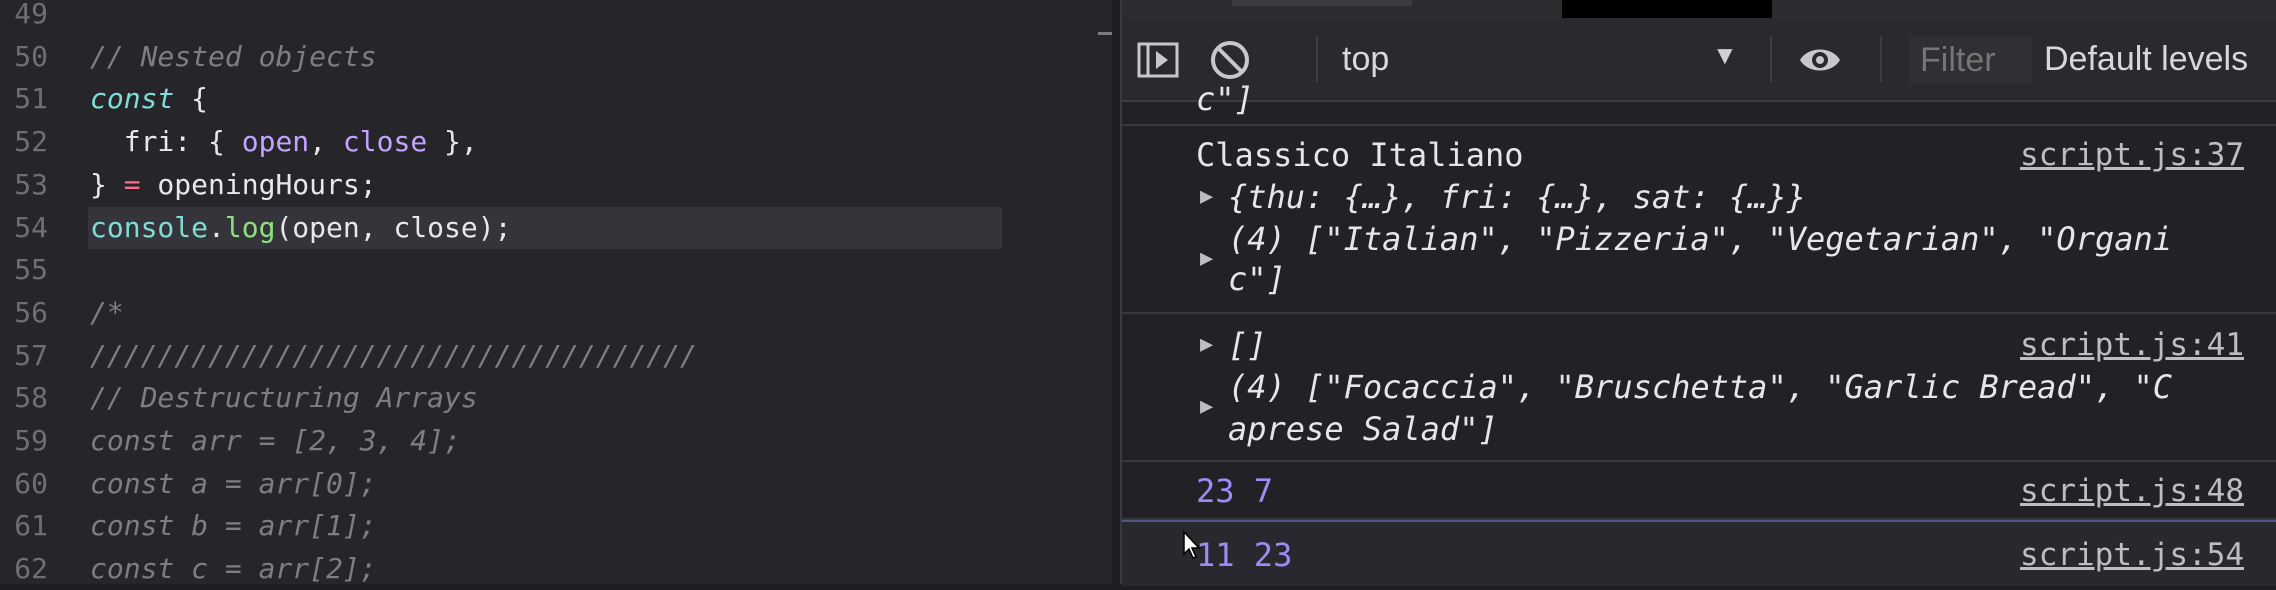 This screenshot has height=590, width=2276. I want to click on code-token: const arr = [2, 3, 4];, so click(275, 440).